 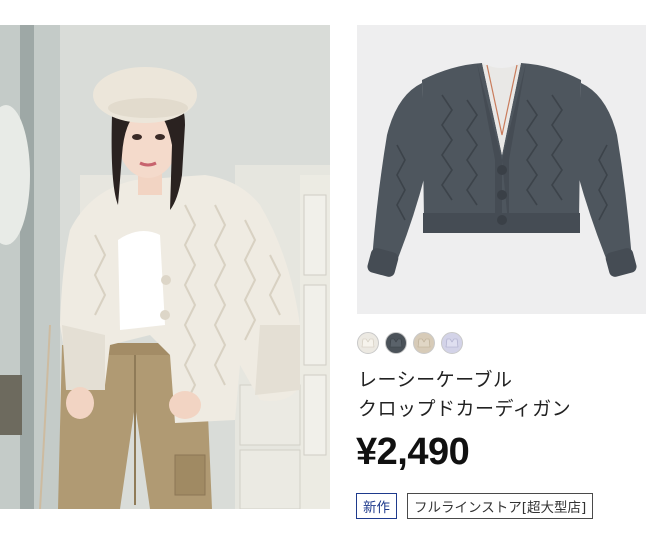 I want to click on swatch-beige, so click(x=424, y=343).